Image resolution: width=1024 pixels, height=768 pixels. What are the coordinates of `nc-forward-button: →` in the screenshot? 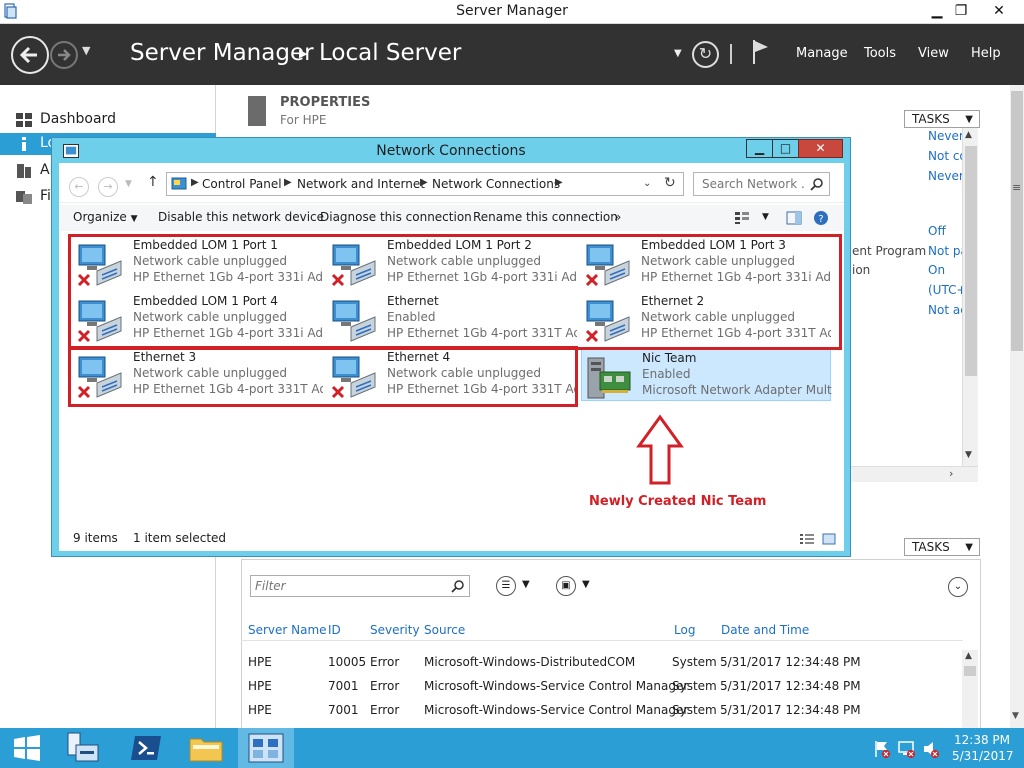 It's located at (108, 187).